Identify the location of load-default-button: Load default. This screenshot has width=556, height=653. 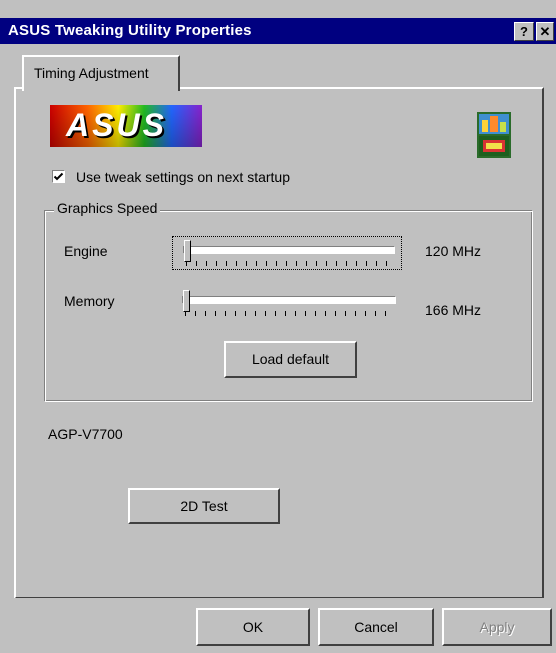
(290, 359).